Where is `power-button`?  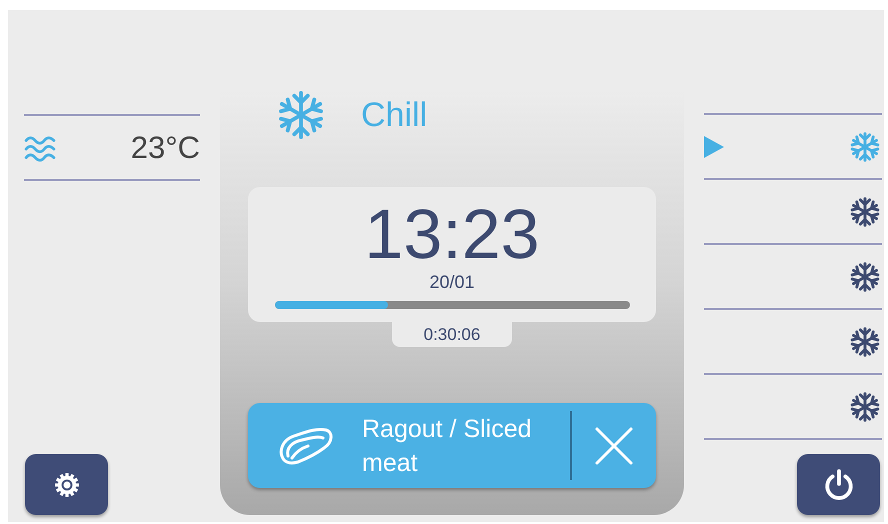 power-button is located at coordinates (838, 484).